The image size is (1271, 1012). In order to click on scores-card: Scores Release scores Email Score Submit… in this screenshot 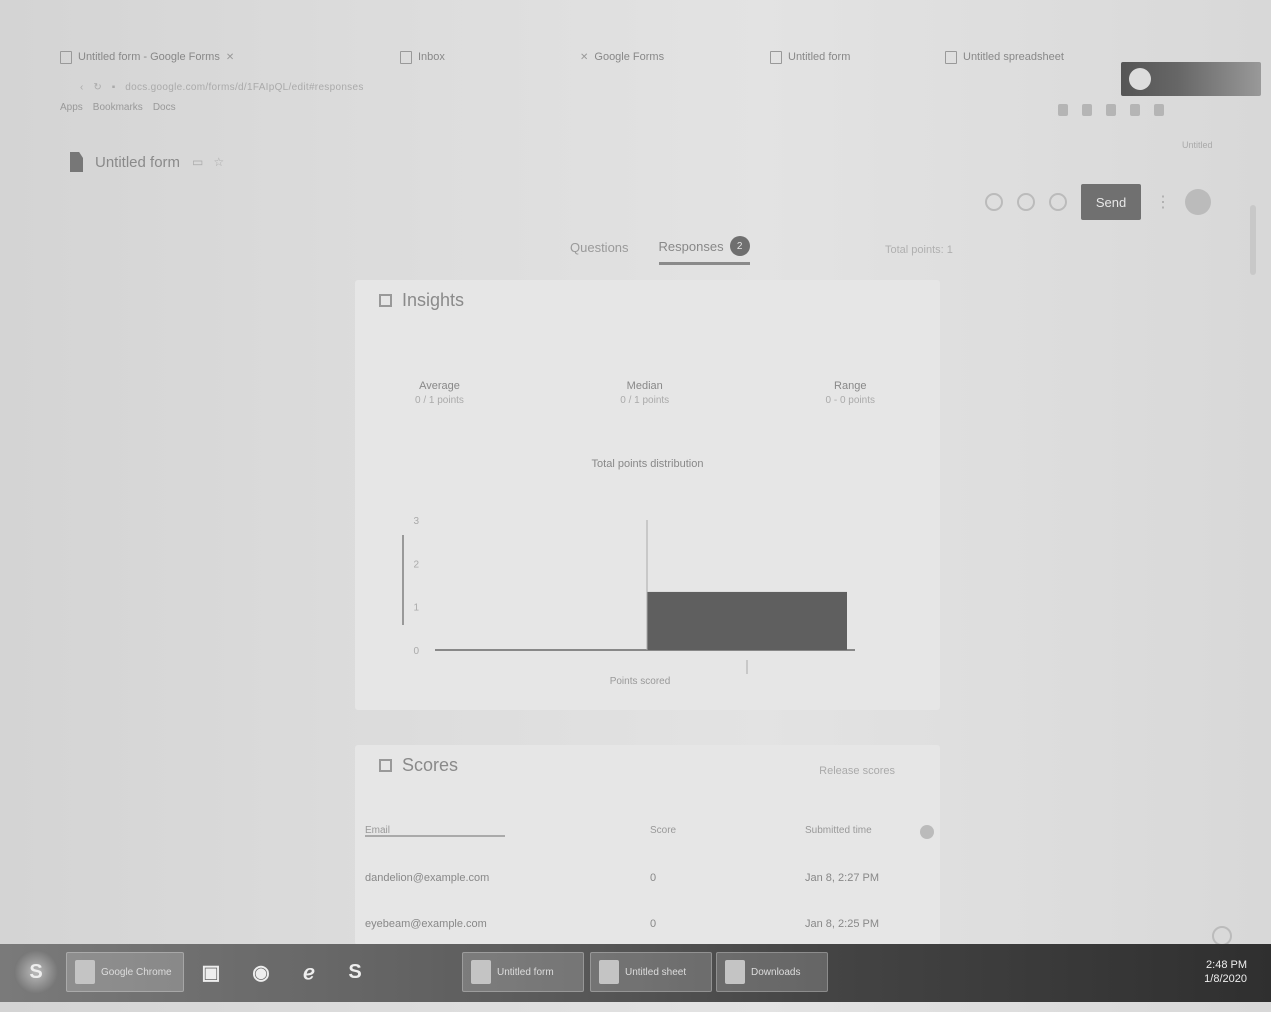, I will do `click(647, 845)`.